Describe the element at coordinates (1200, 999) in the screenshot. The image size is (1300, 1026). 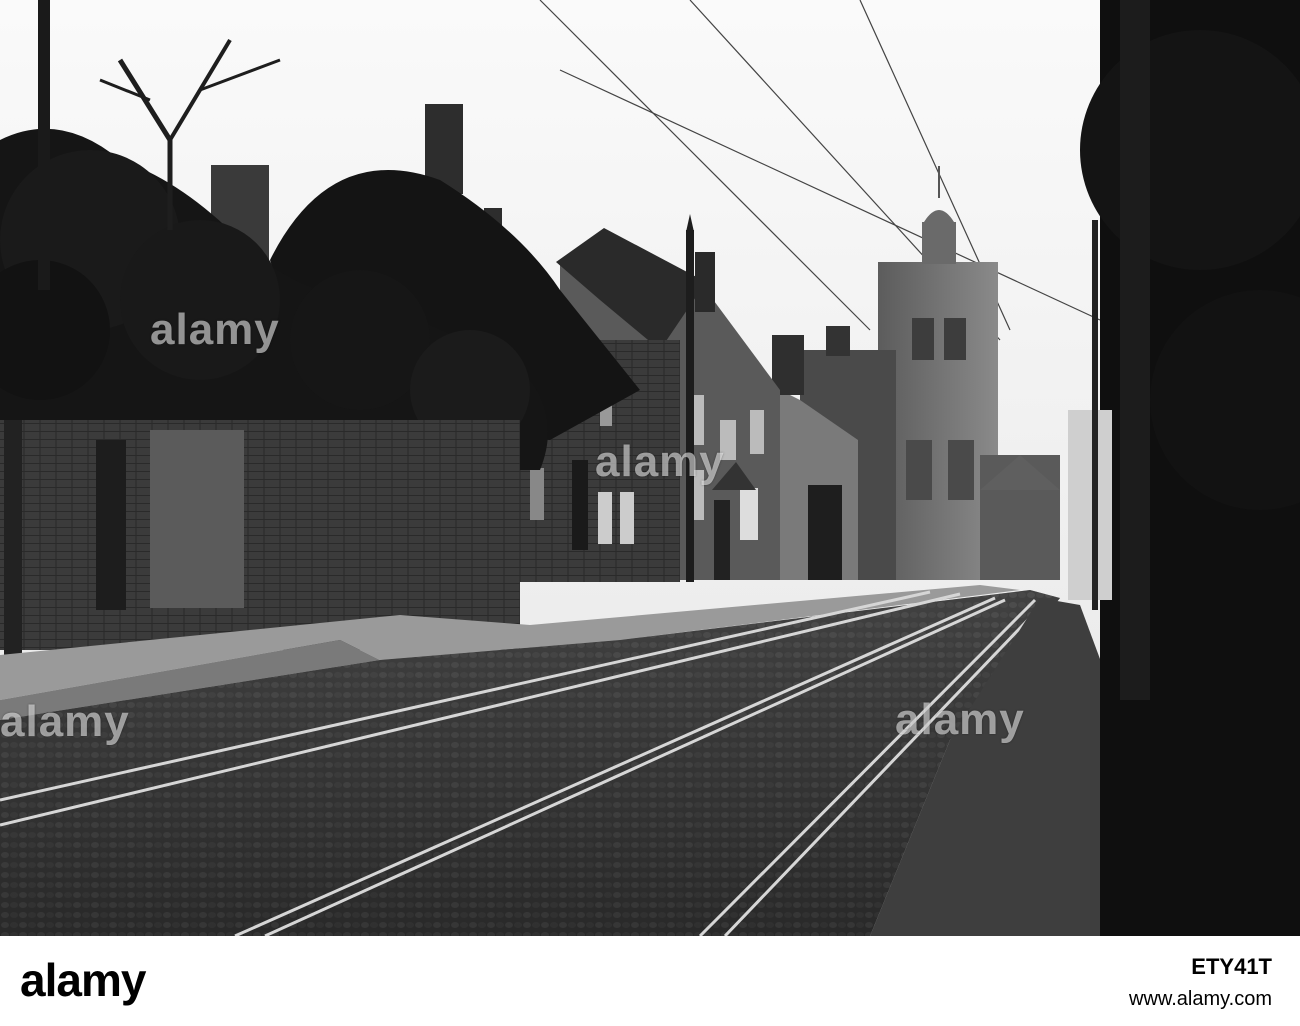
I see `site-url-link: www.alamy.com` at that location.